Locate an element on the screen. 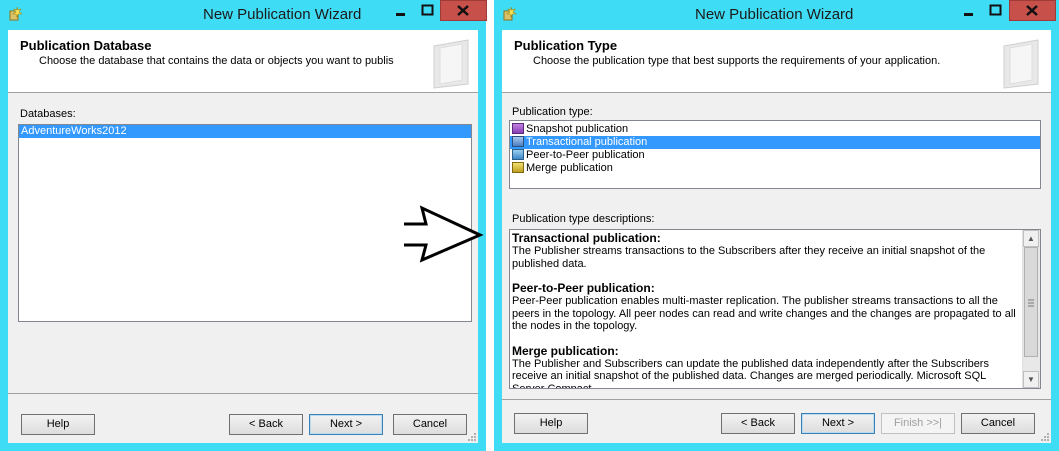 The image size is (1059, 451). scroll-up-button: ▲ is located at coordinates (1031, 238).